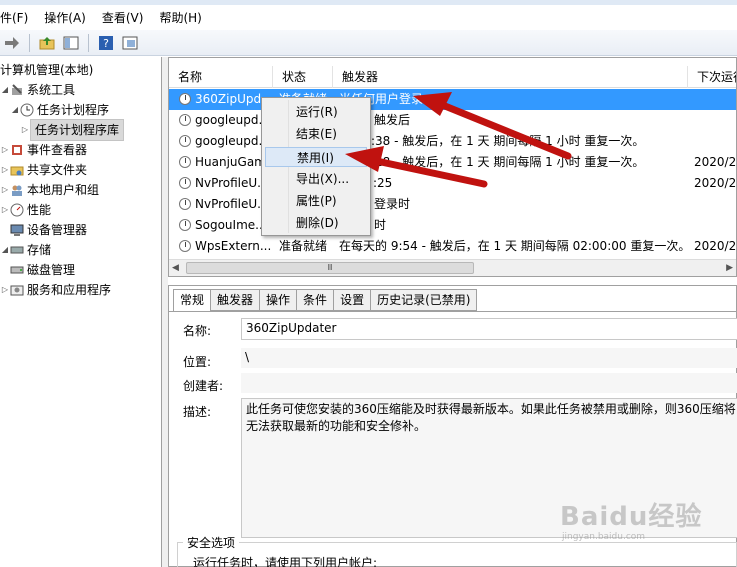 Image resolution: width=737 pixels, height=567 pixels. Describe the element at coordinates (316, 201) in the screenshot. I see `menu-item-properties: 属性(P)` at that location.